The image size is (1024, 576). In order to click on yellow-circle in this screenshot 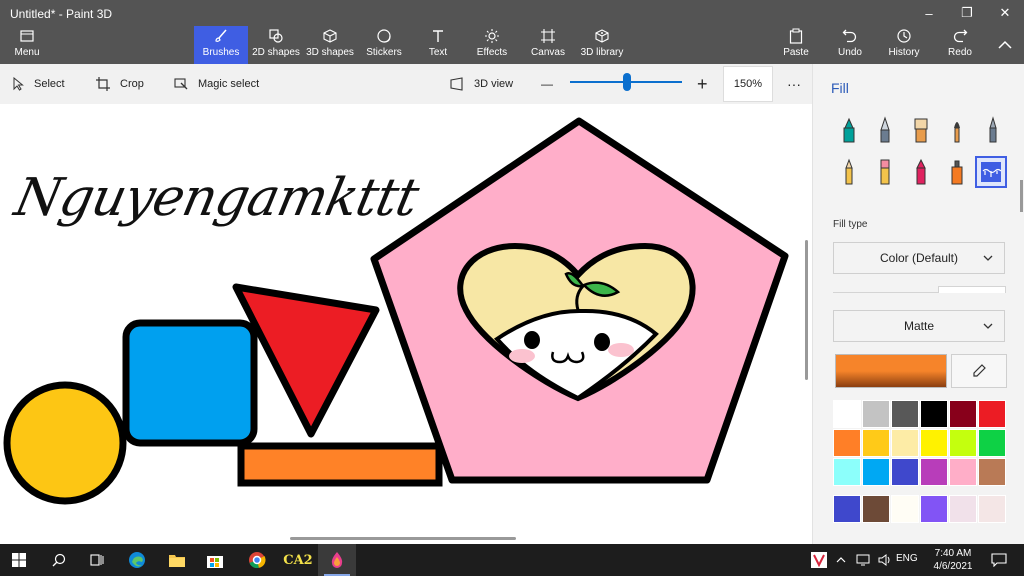, I will do `click(65, 443)`.